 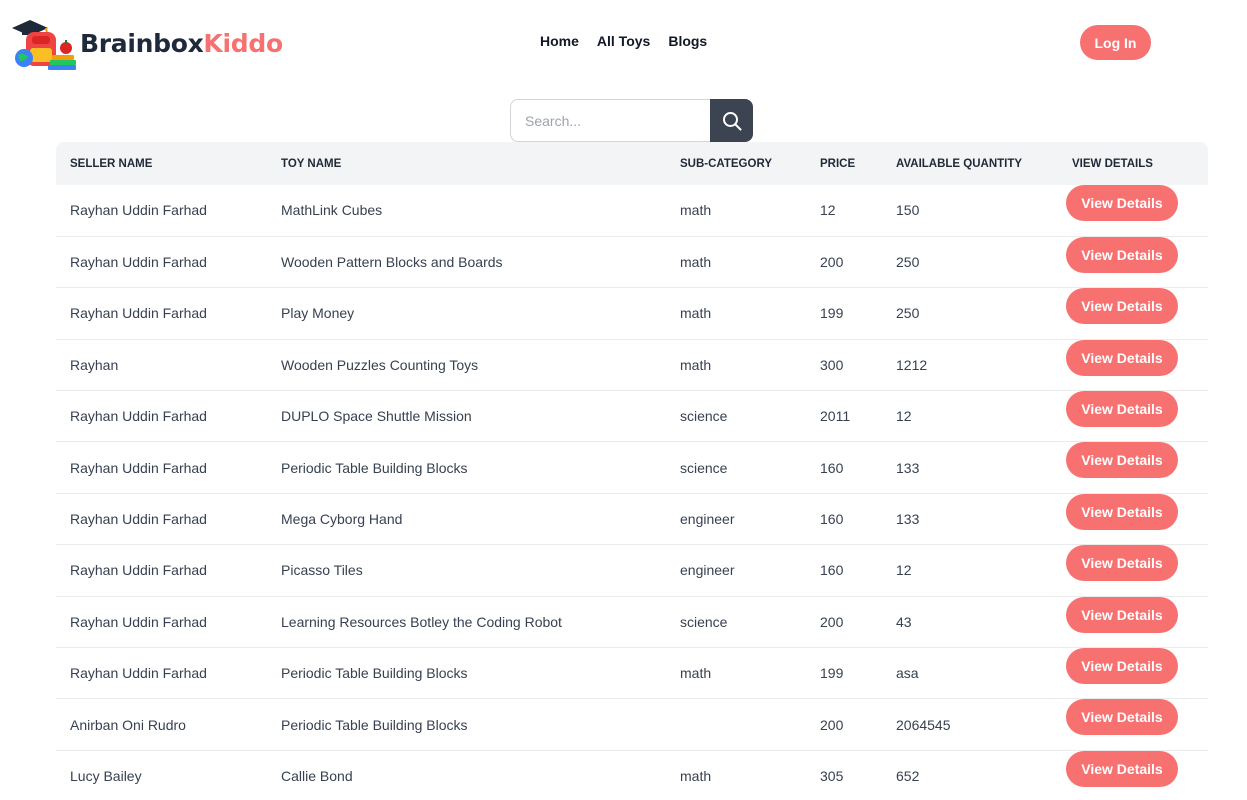 What do you see at coordinates (142, 43) in the screenshot?
I see `brand-name-part1: Brainbox` at bounding box center [142, 43].